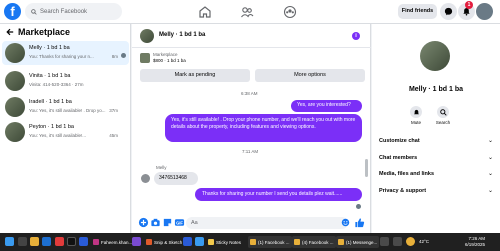  I want to click on listing-price: $800 · 1 bd 1 ba, so click(169, 60).